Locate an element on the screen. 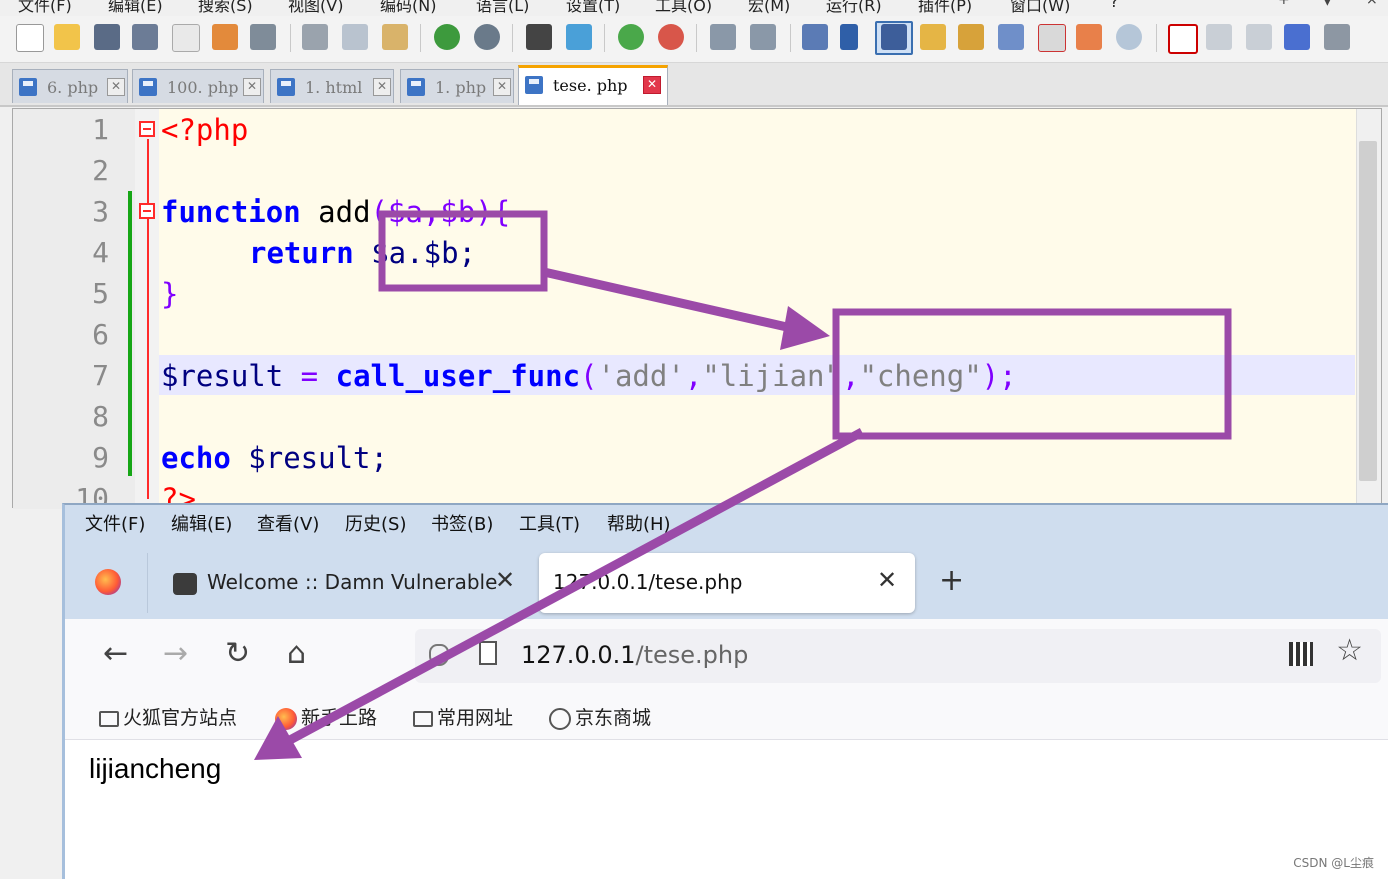  file-tab-tese-php: tese. php ✕ is located at coordinates (593, 85).